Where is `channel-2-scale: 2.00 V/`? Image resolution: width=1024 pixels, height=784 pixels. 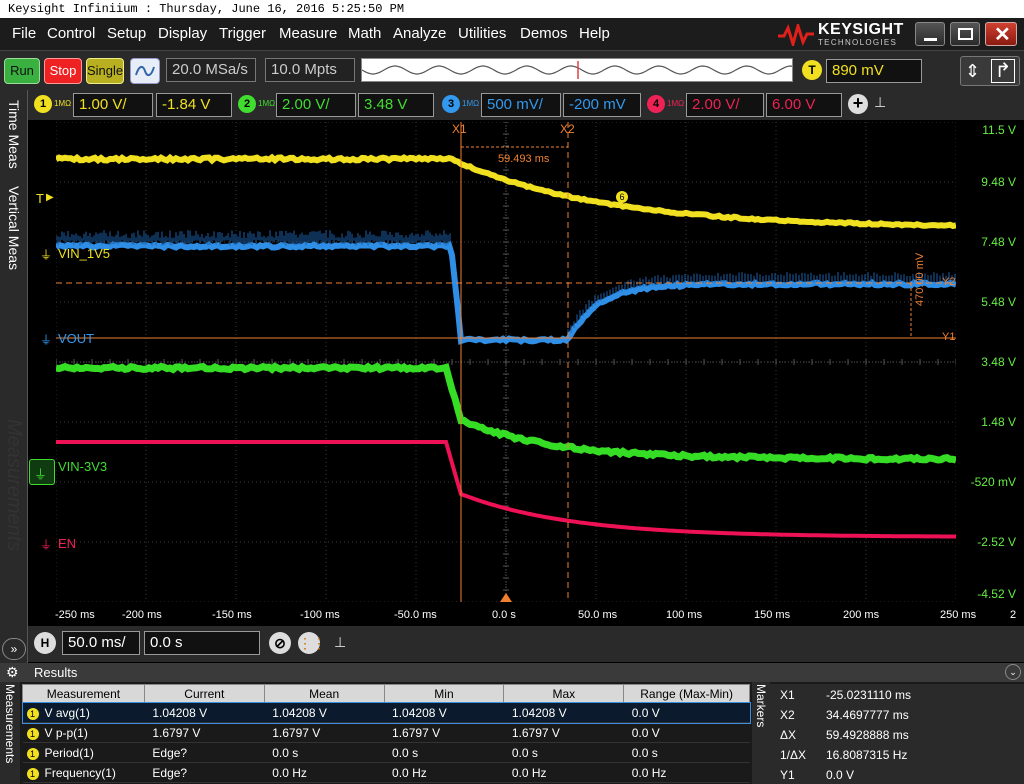
channel-2-scale: 2.00 V/ is located at coordinates (316, 105).